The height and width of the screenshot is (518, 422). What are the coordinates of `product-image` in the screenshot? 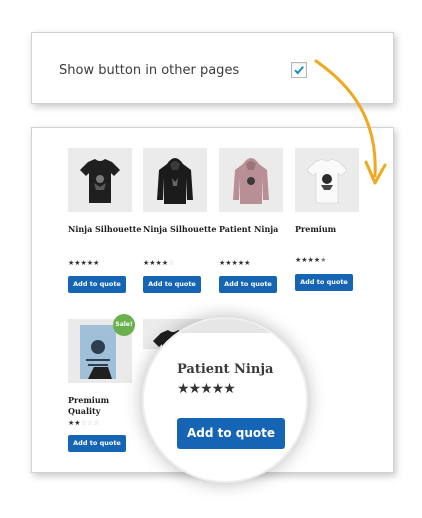 It's located at (237, 326).